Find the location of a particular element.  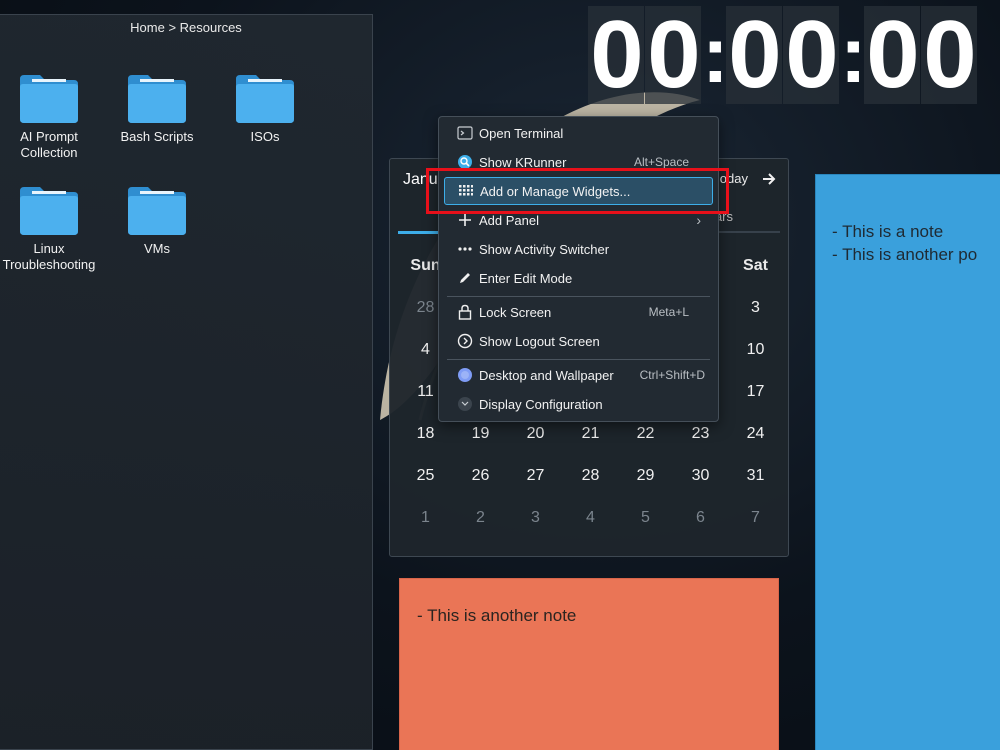

day-cell: 20 is located at coordinates (535, 434).